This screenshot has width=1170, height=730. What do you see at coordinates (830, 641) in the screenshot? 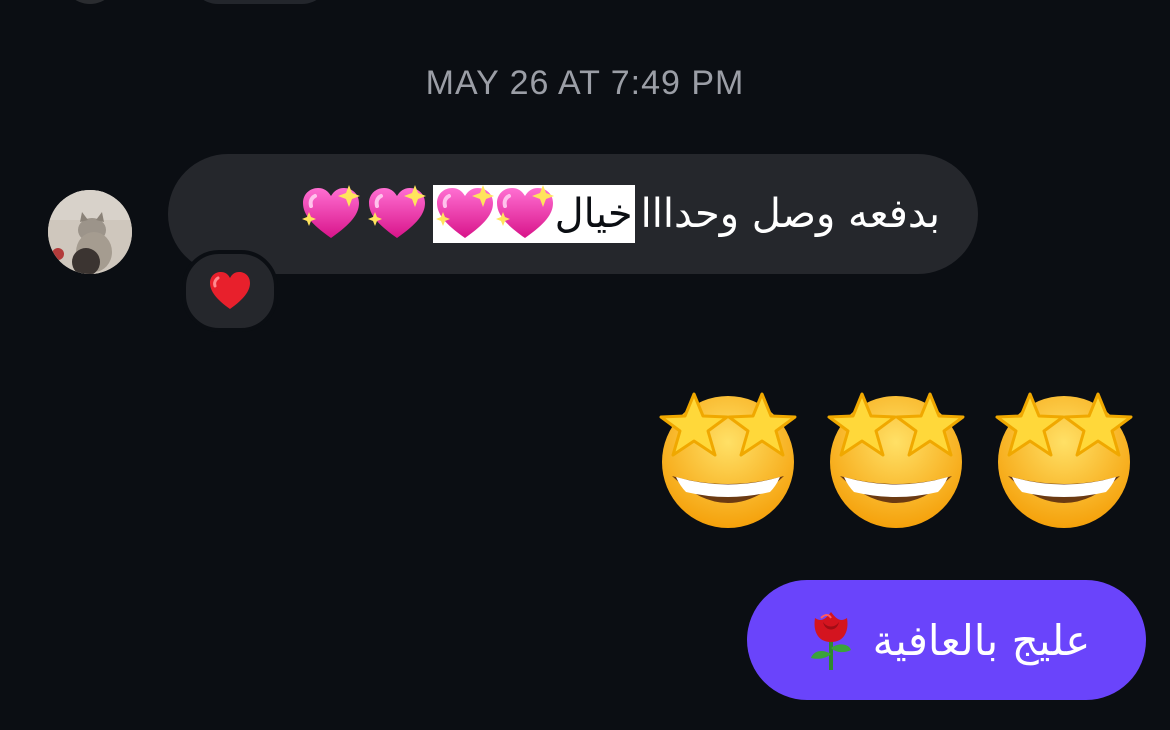
I see `rose-icon` at bounding box center [830, 641].